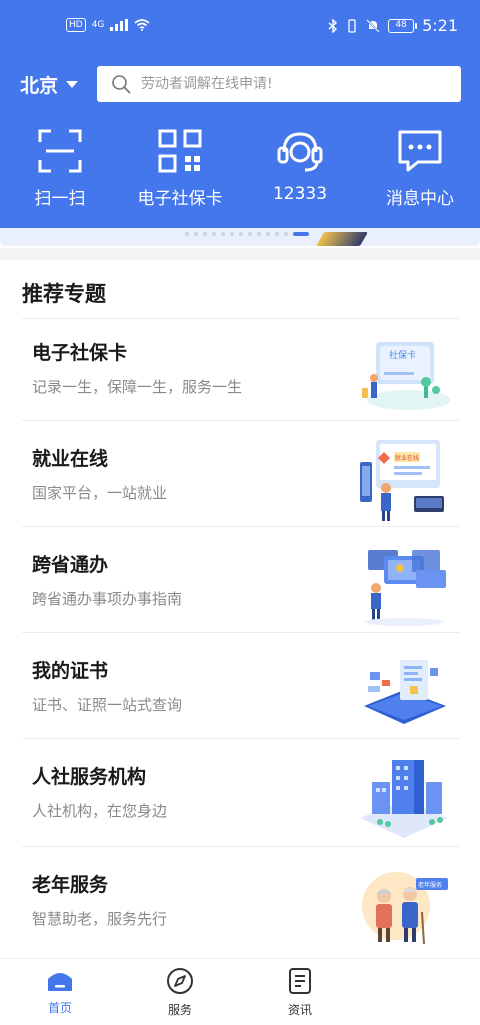 The width and height of the screenshot is (480, 1025). What do you see at coordinates (121, 84) in the screenshot?
I see `search-icon` at bounding box center [121, 84].